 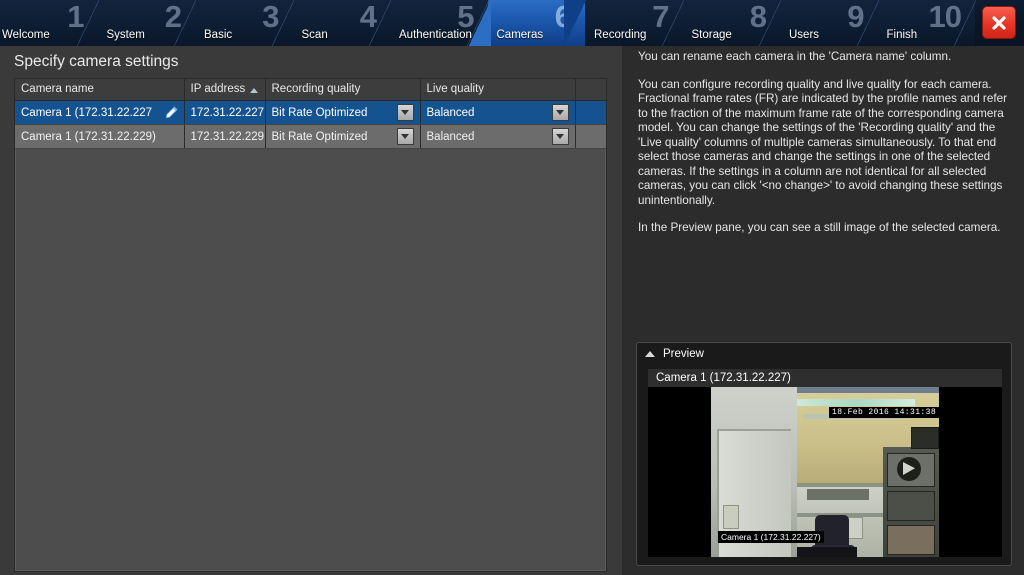 I want to click on edit-pencil-icon, so click(x=171, y=112).